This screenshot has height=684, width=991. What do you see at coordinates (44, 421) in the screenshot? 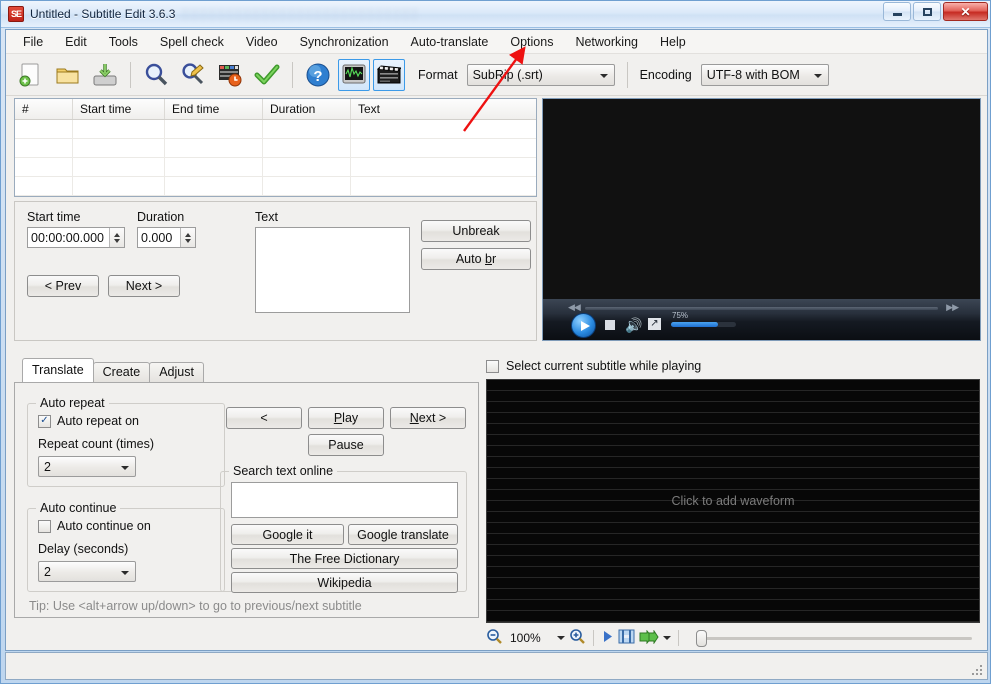
I see `auto-repeat-checkbox: ✓` at bounding box center [44, 421].